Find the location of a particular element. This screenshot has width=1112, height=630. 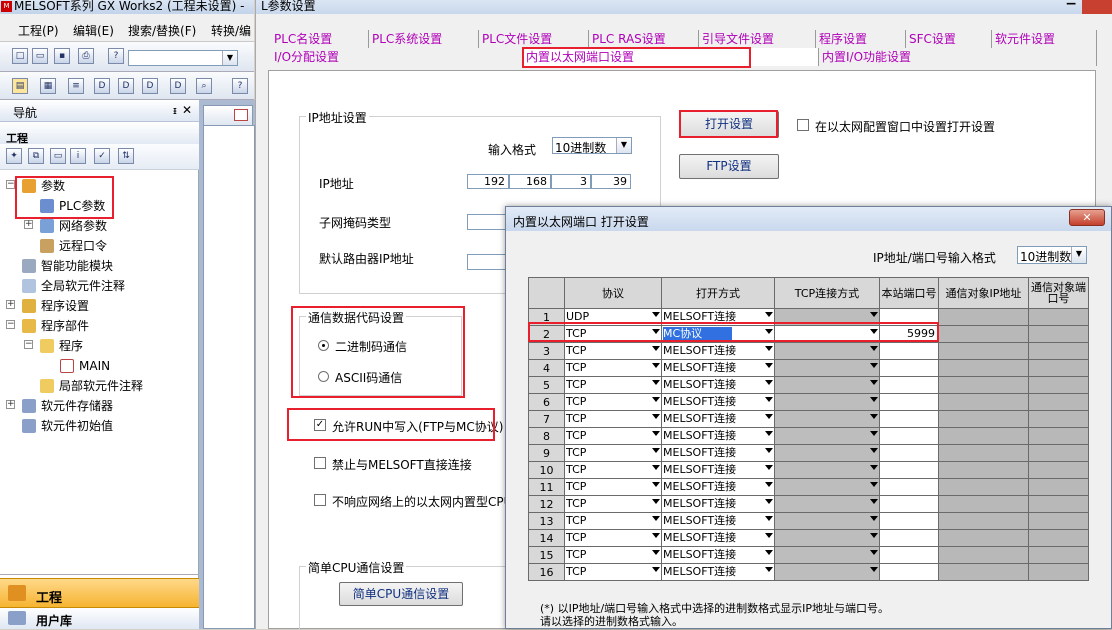

module-icon: ▦ is located at coordinates (48, 86).